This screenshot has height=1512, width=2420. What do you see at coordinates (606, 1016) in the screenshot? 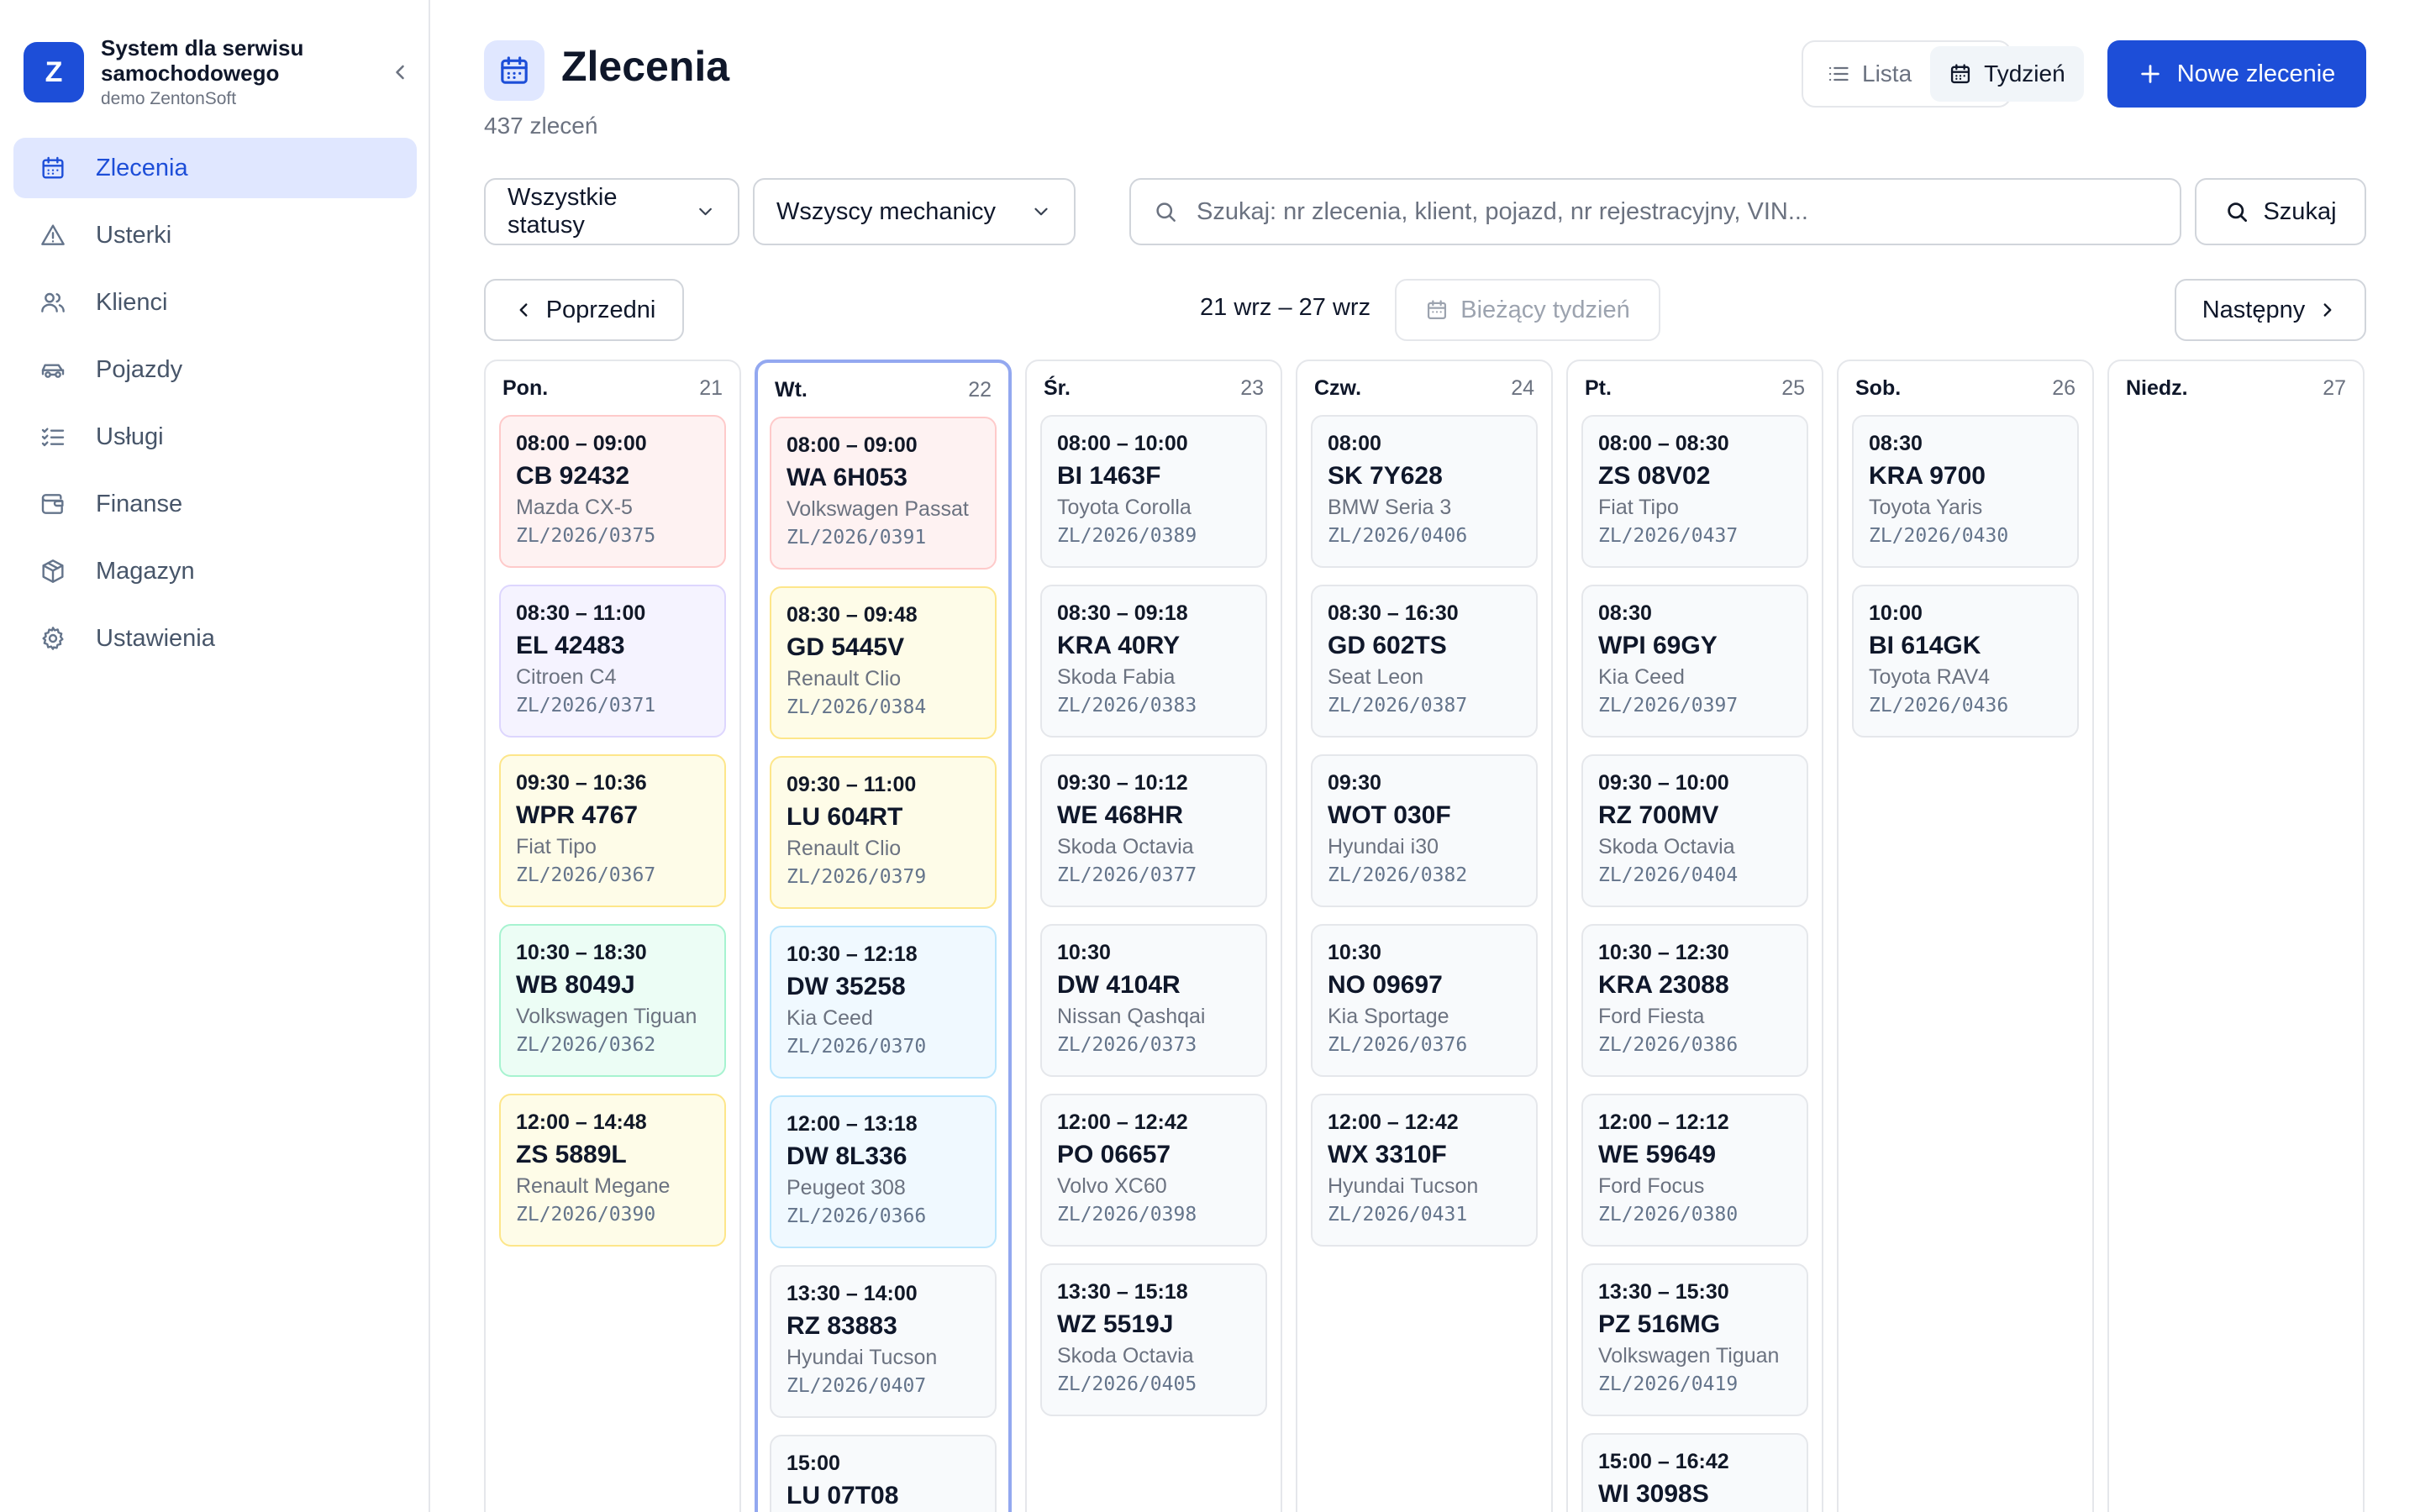
I see `order-vehicle: Volkswagen Tiguan` at bounding box center [606, 1016].